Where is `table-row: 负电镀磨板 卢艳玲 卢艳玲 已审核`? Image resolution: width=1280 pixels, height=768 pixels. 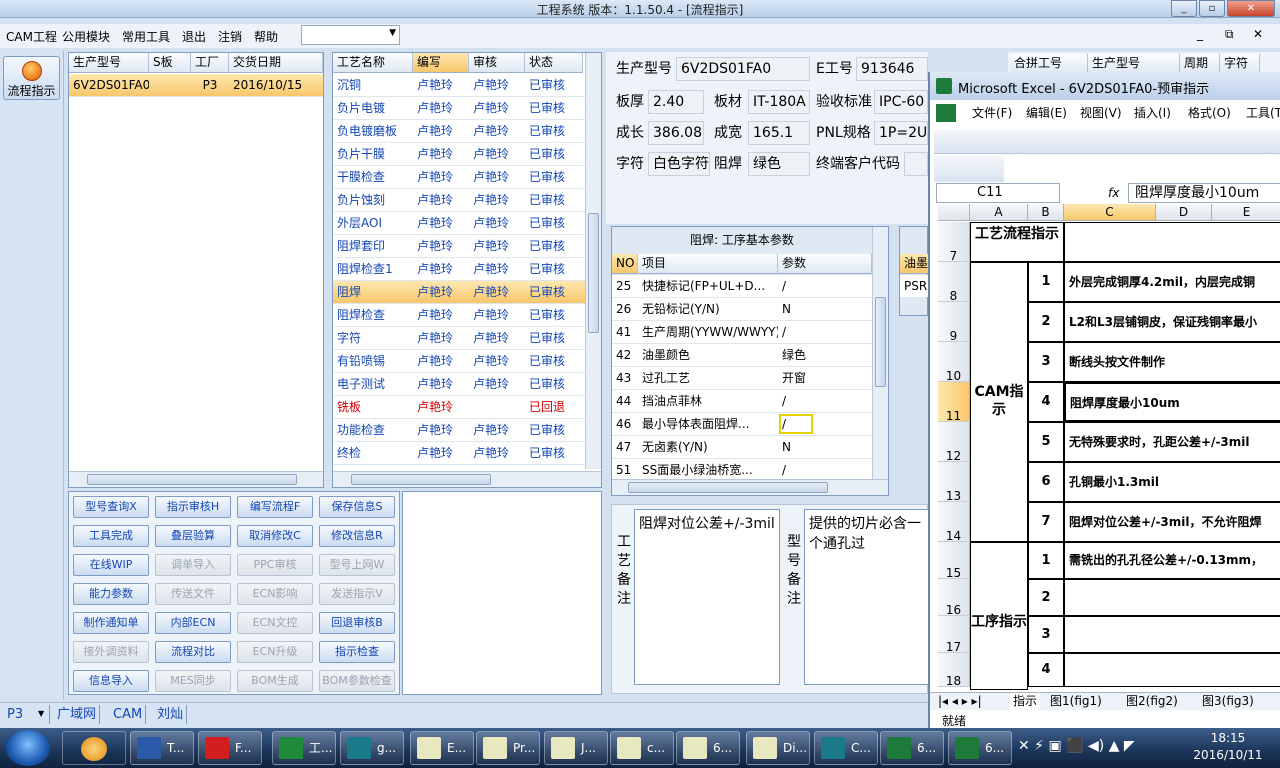
table-row: 负电镀磨板 卢艳玲 卢艳玲 已审核 is located at coordinates (459, 131).